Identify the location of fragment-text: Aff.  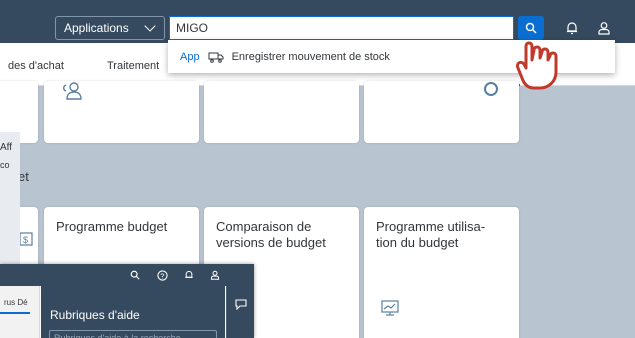
(6, 147).